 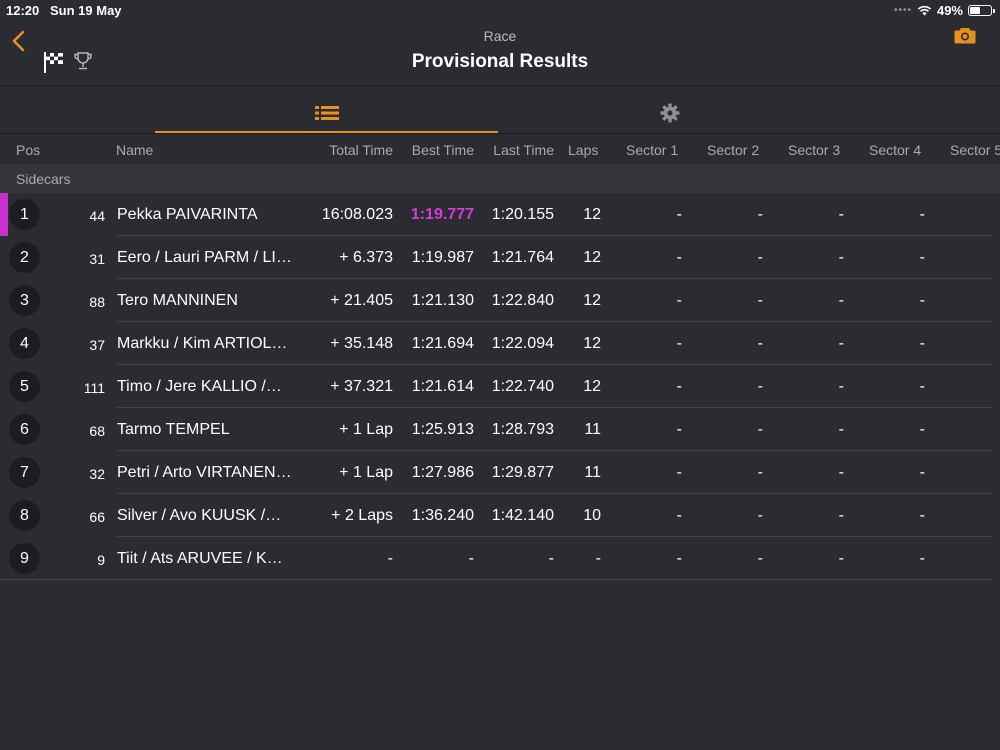 I want to click on tab-settings, so click(x=669, y=113).